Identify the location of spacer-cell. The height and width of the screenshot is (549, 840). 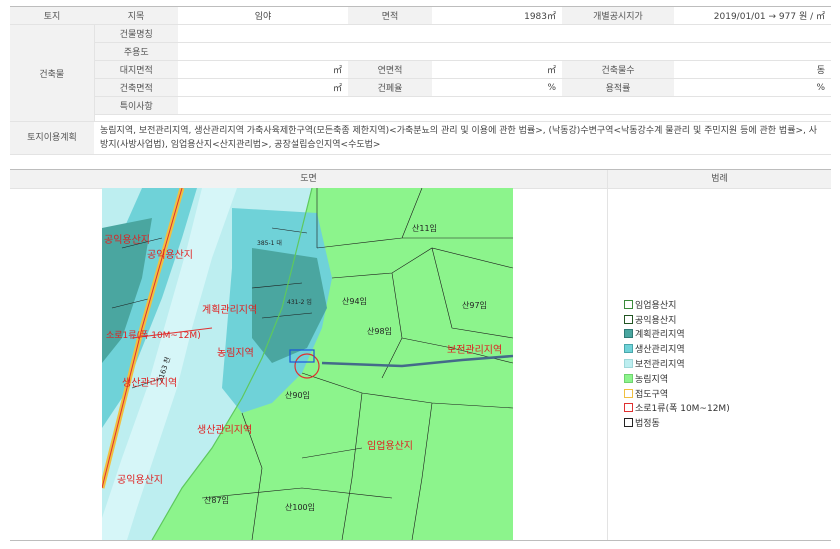
(462, 118).